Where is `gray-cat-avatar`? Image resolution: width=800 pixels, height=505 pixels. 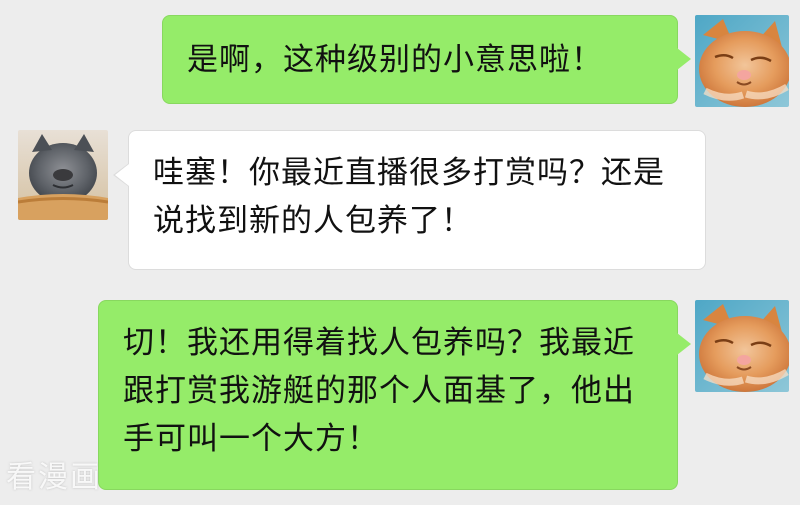 gray-cat-avatar is located at coordinates (63, 175).